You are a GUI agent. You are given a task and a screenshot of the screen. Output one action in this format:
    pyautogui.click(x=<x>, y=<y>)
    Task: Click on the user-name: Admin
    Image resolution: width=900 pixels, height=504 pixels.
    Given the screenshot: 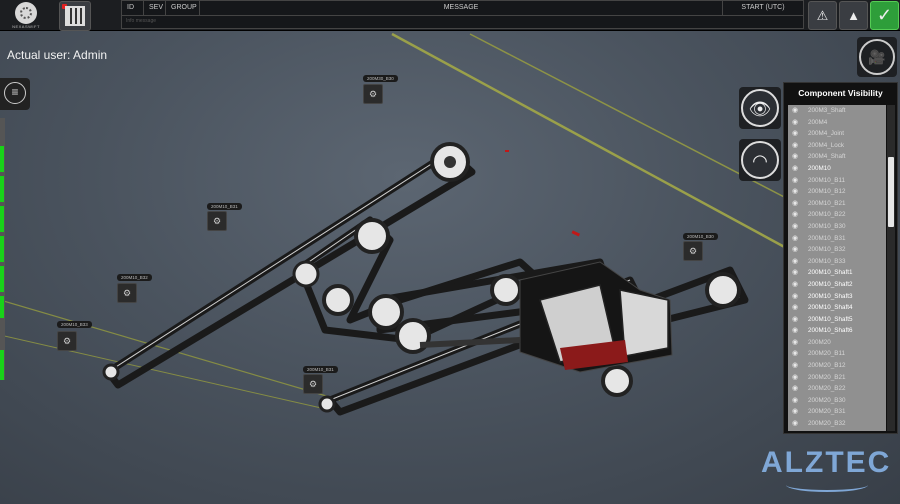 What is the action you would take?
    pyautogui.click(x=90, y=55)
    